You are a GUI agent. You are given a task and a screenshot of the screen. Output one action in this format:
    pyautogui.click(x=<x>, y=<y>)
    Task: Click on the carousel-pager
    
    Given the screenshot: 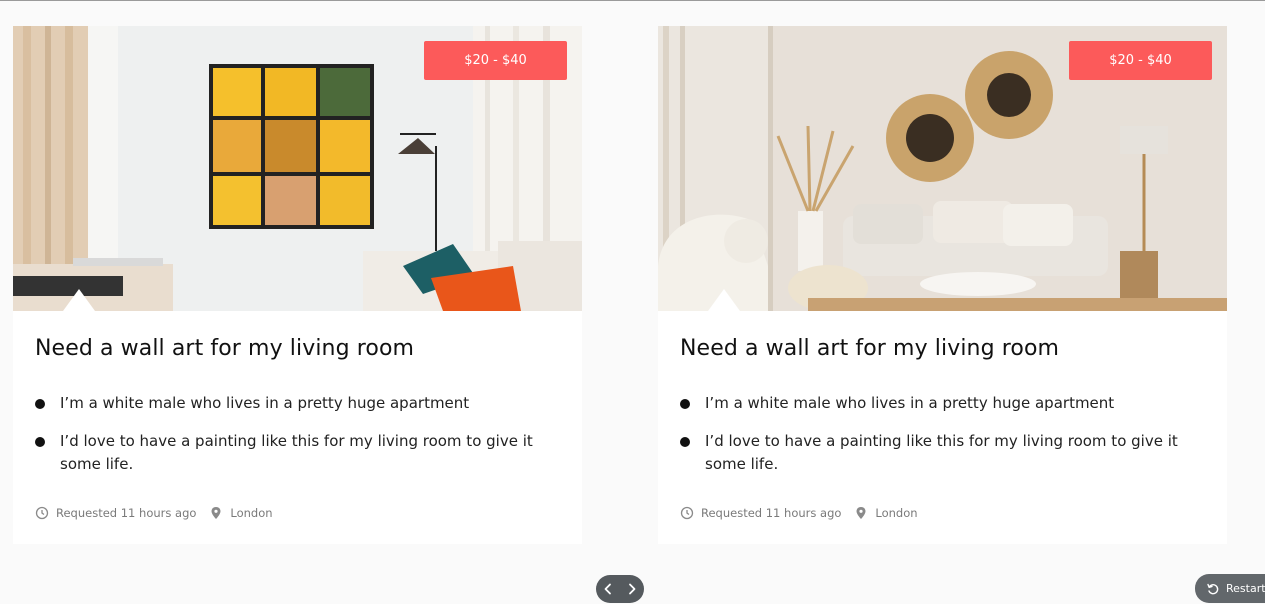 What is the action you would take?
    pyautogui.click(x=620, y=589)
    